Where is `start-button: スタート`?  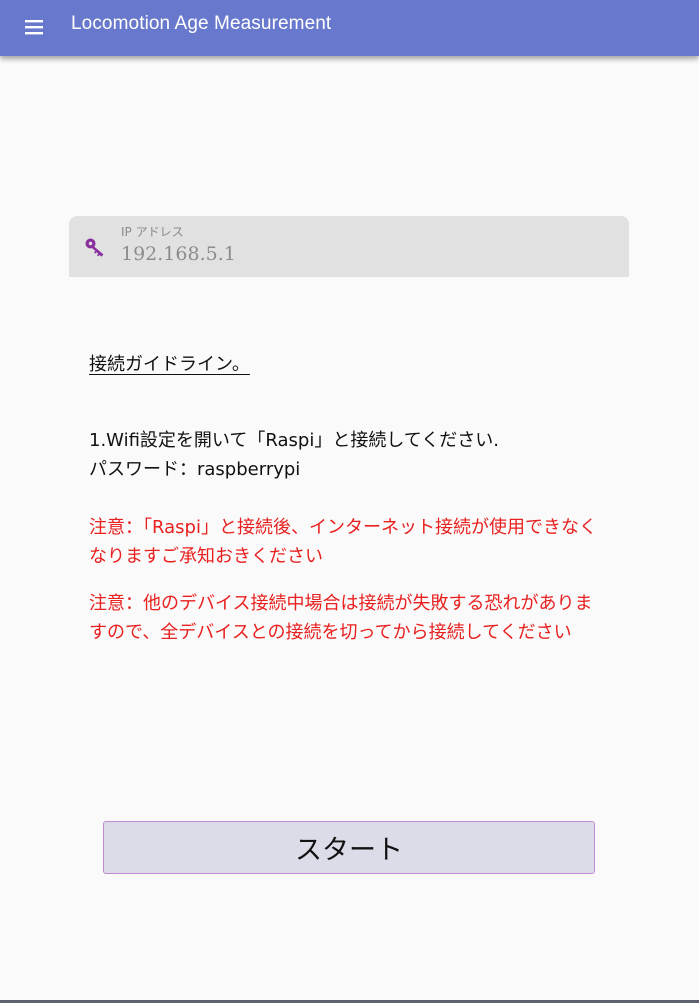
start-button: スタート is located at coordinates (349, 847).